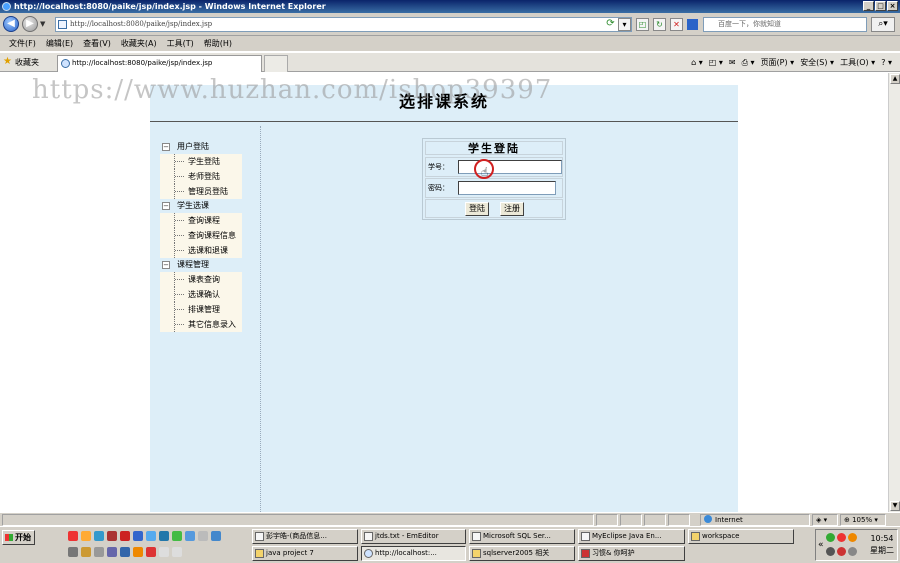 This screenshot has width=900, height=563. I want to click on maximize-button: □, so click(880, 6).